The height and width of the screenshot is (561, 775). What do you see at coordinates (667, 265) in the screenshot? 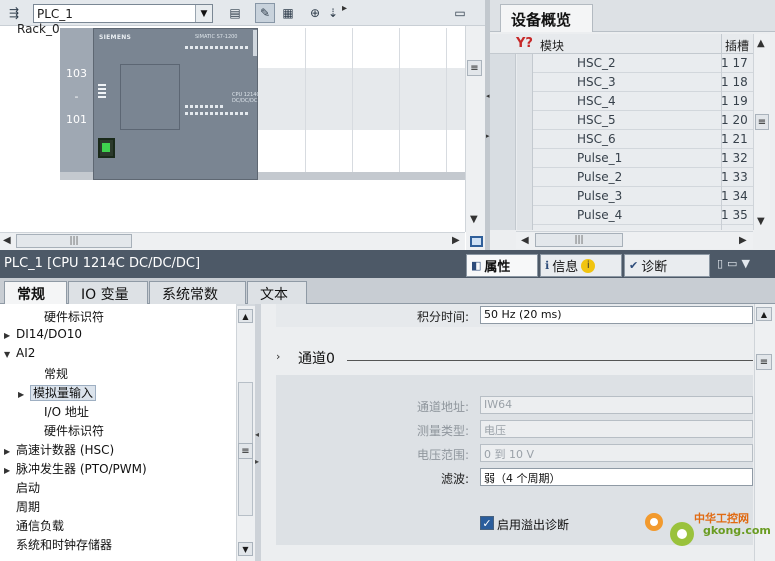
I see `tab-diagnostics: ✔ 诊断` at bounding box center [667, 265].